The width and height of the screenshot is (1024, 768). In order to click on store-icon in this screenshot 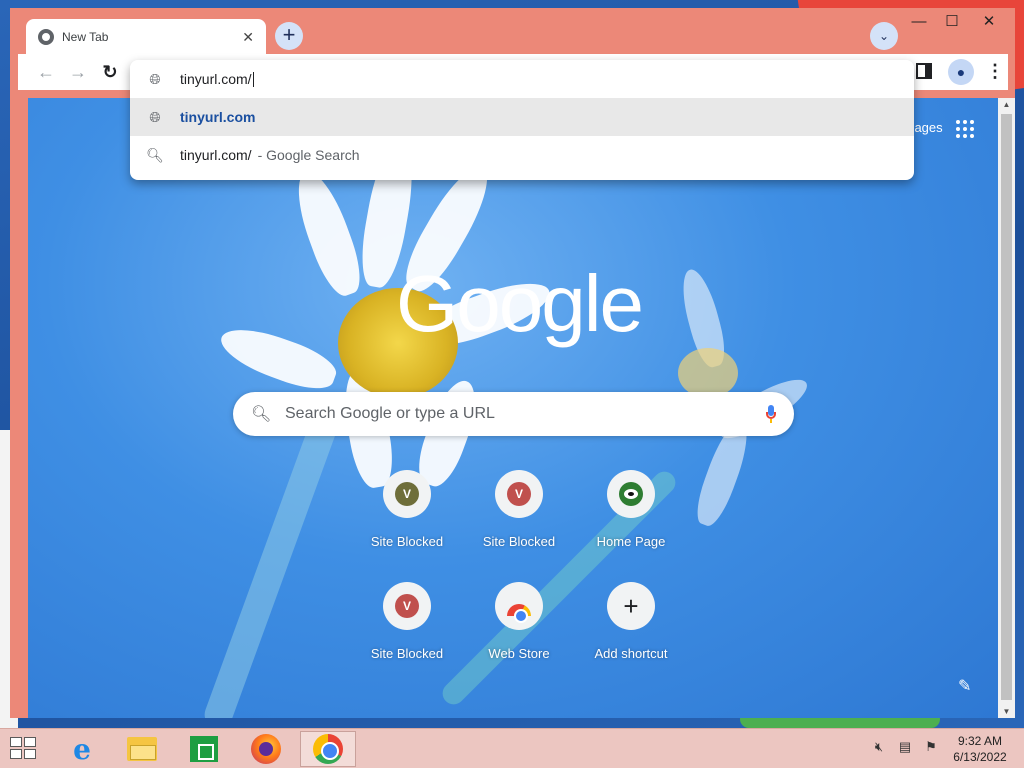, I will do `click(204, 749)`.